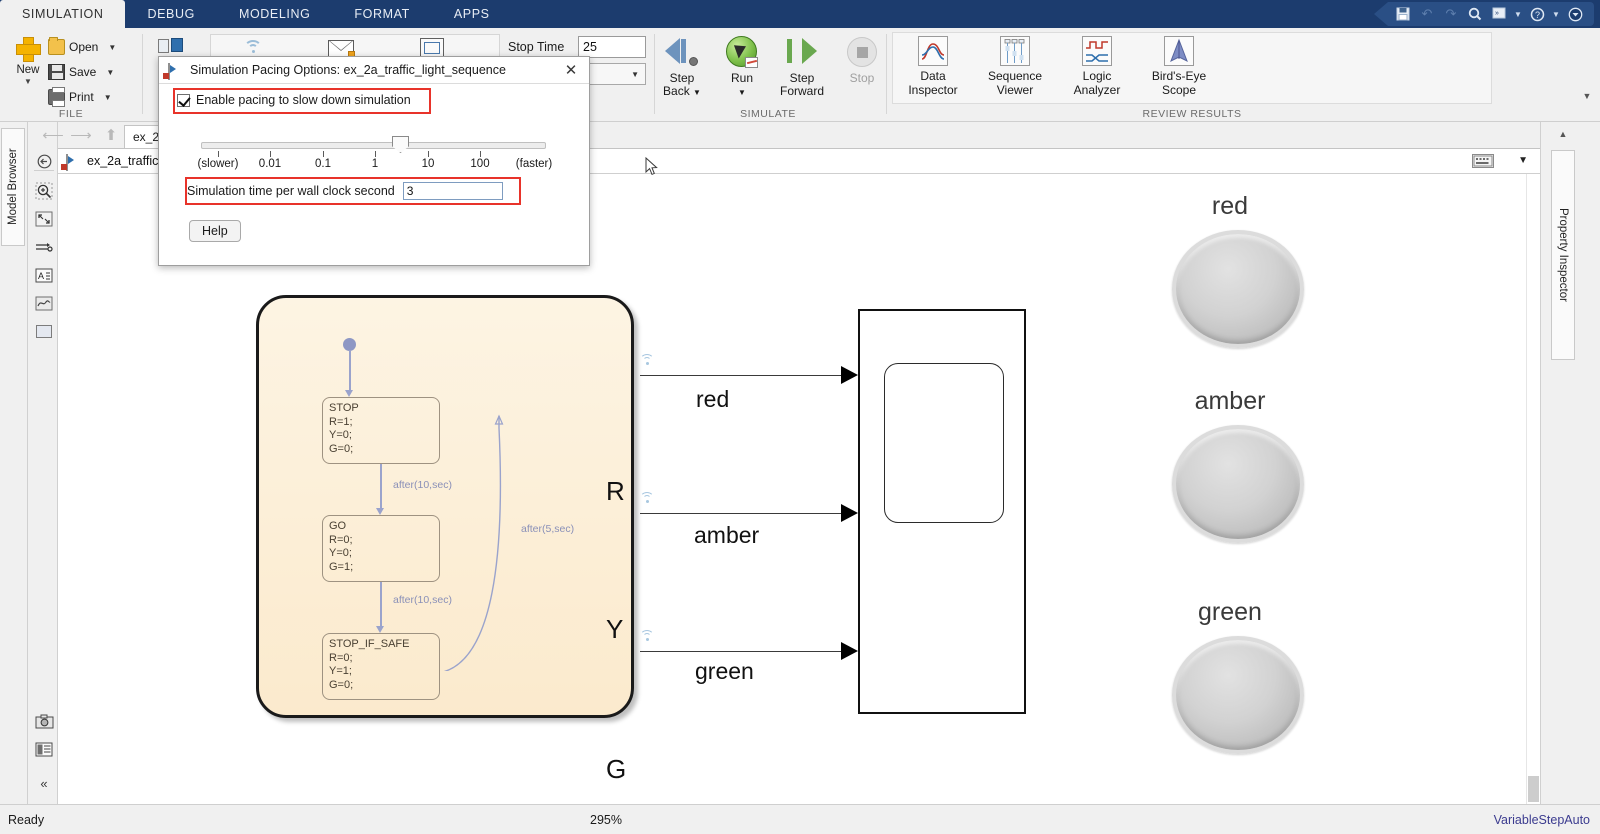 The width and height of the screenshot is (1600, 834). Describe the element at coordinates (472, 14) in the screenshot. I see `tab-apps: APPS` at that location.